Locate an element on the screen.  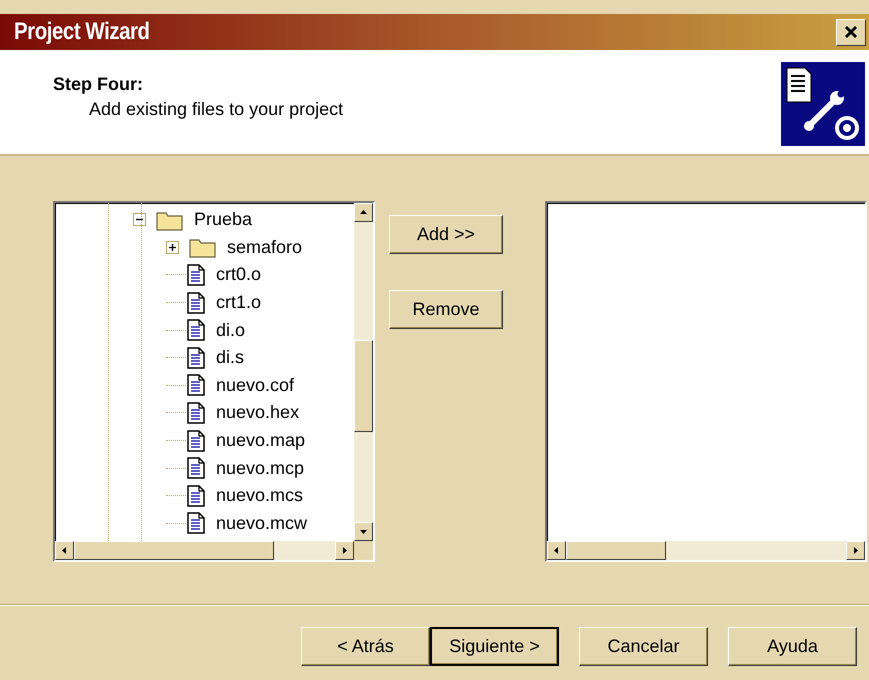
tree-item: crt0.o is located at coordinates (239, 275).